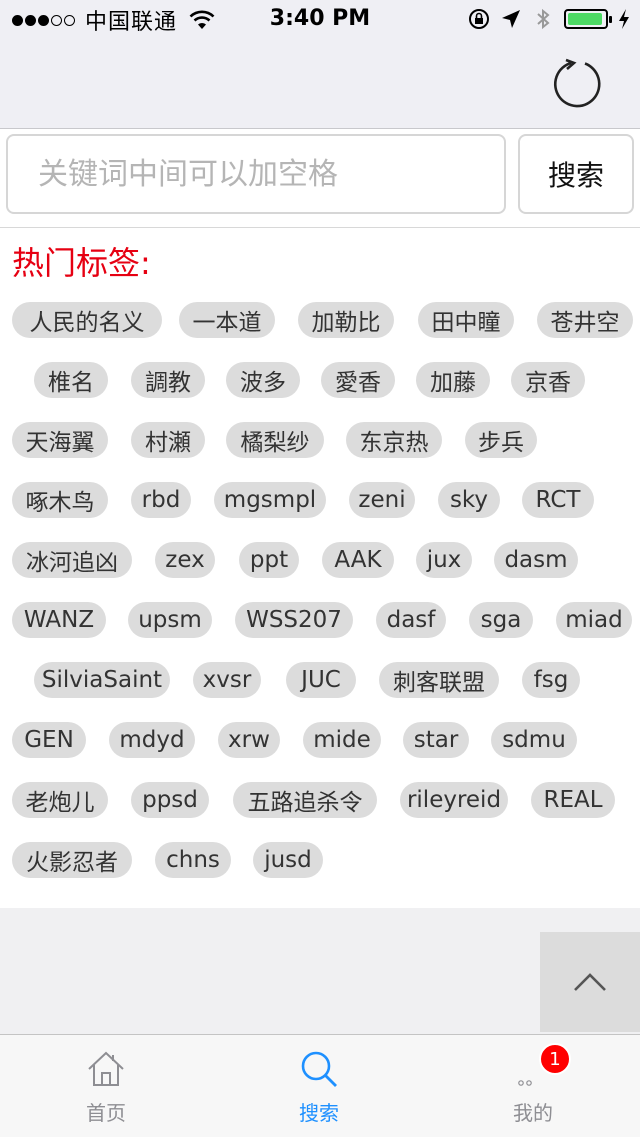 The image size is (640, 1137). I want to click on tag-chip: JUC, so click(321, 680).